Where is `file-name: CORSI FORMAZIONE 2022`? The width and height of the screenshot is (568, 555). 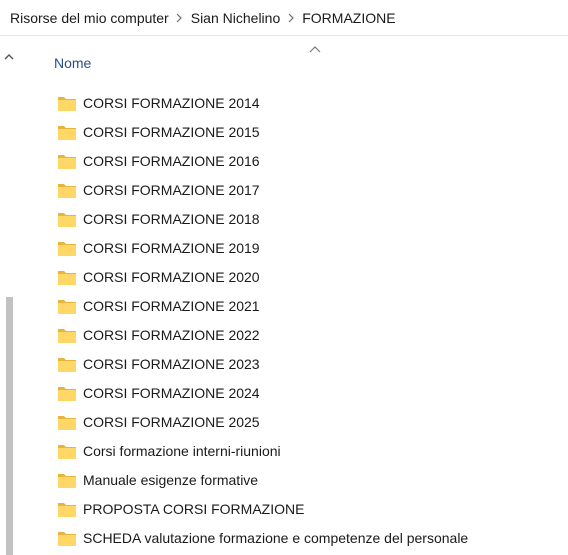
file-name: CORSI FORMAZIONE 2022 is located at coordinates (171, 334).